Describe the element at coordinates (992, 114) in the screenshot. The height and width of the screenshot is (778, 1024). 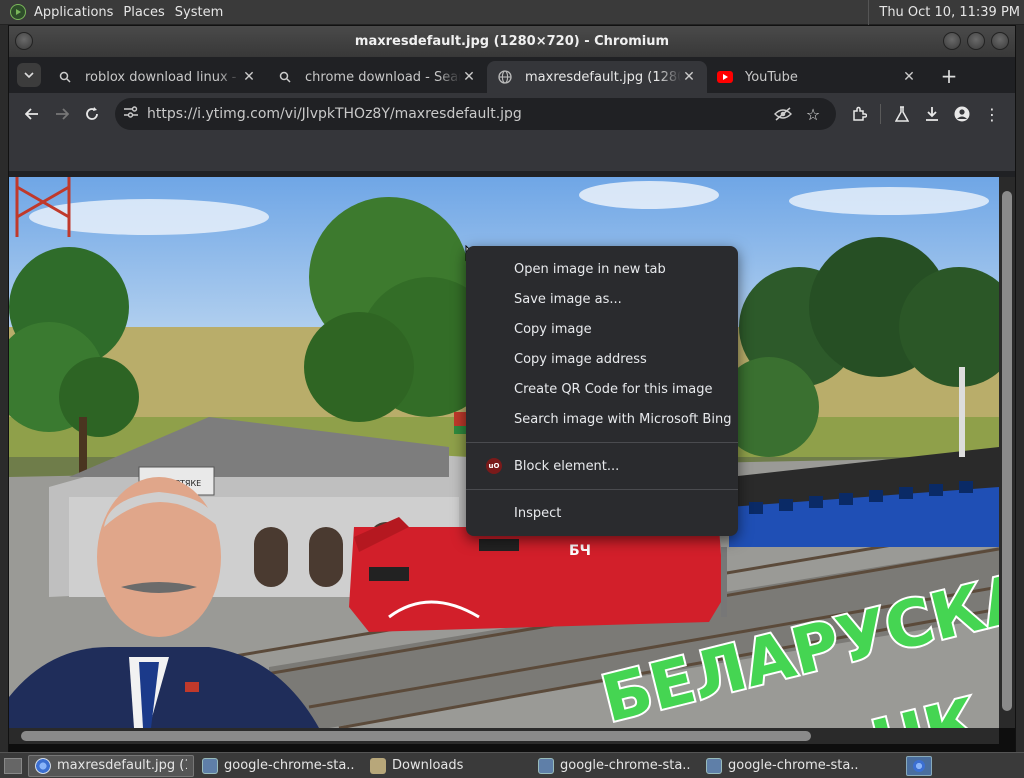
I see `more-menu-icon: ⋮` at that location.